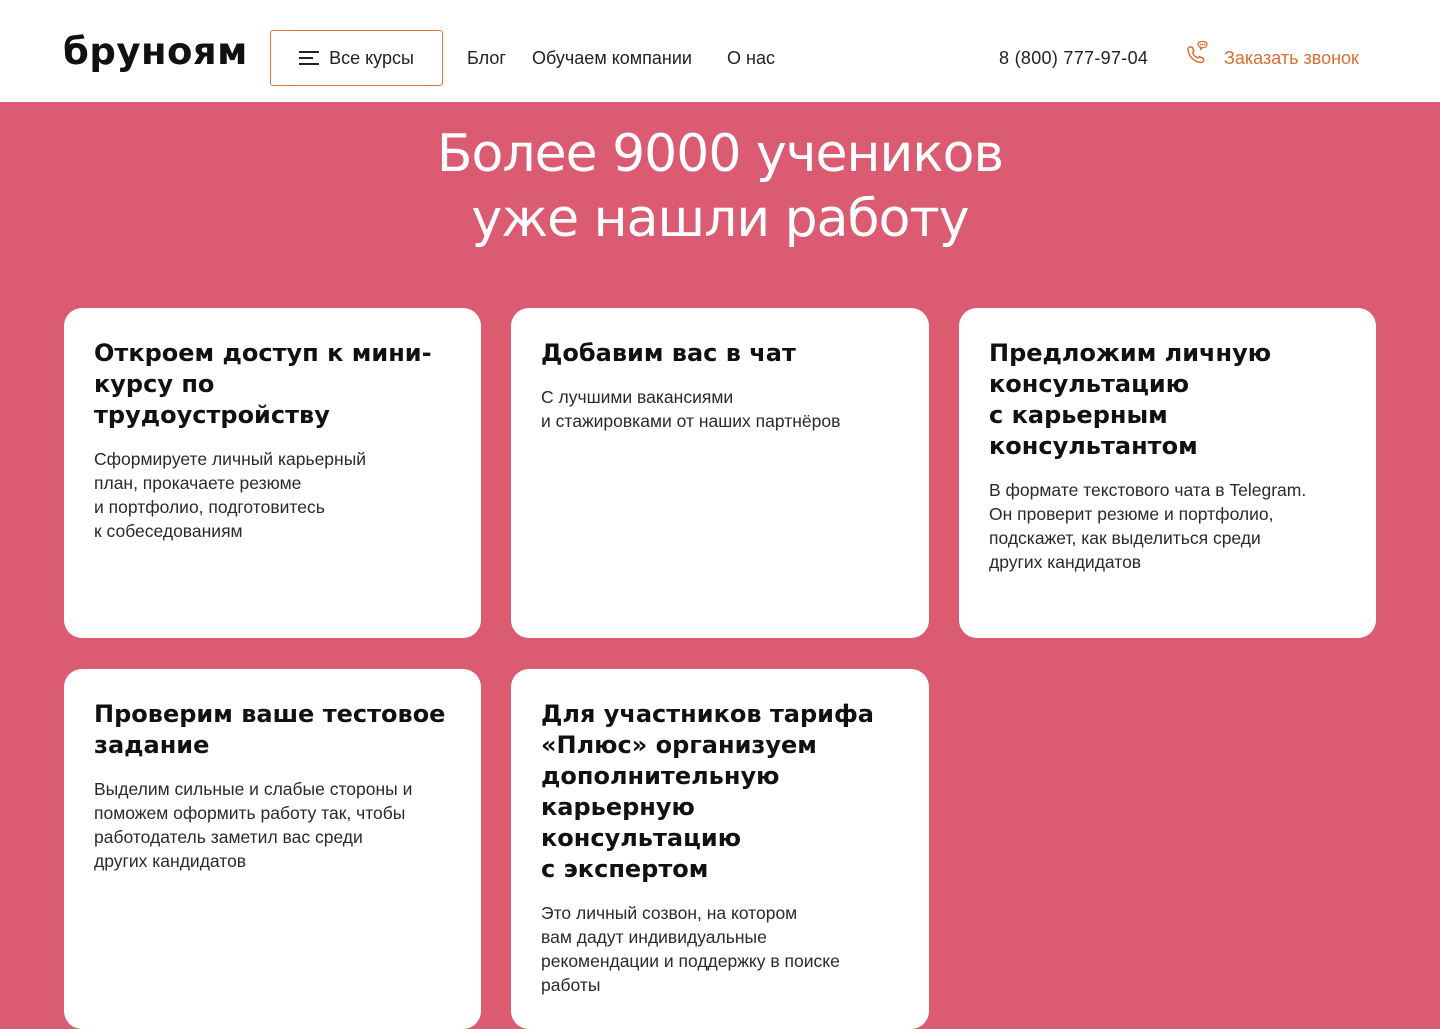 This screenshot has width=1440, height=1029. What do you see at coordinates (309, 58) in the screenshot?
I see `burger-menu-icon` at bounding box center [309, 58].